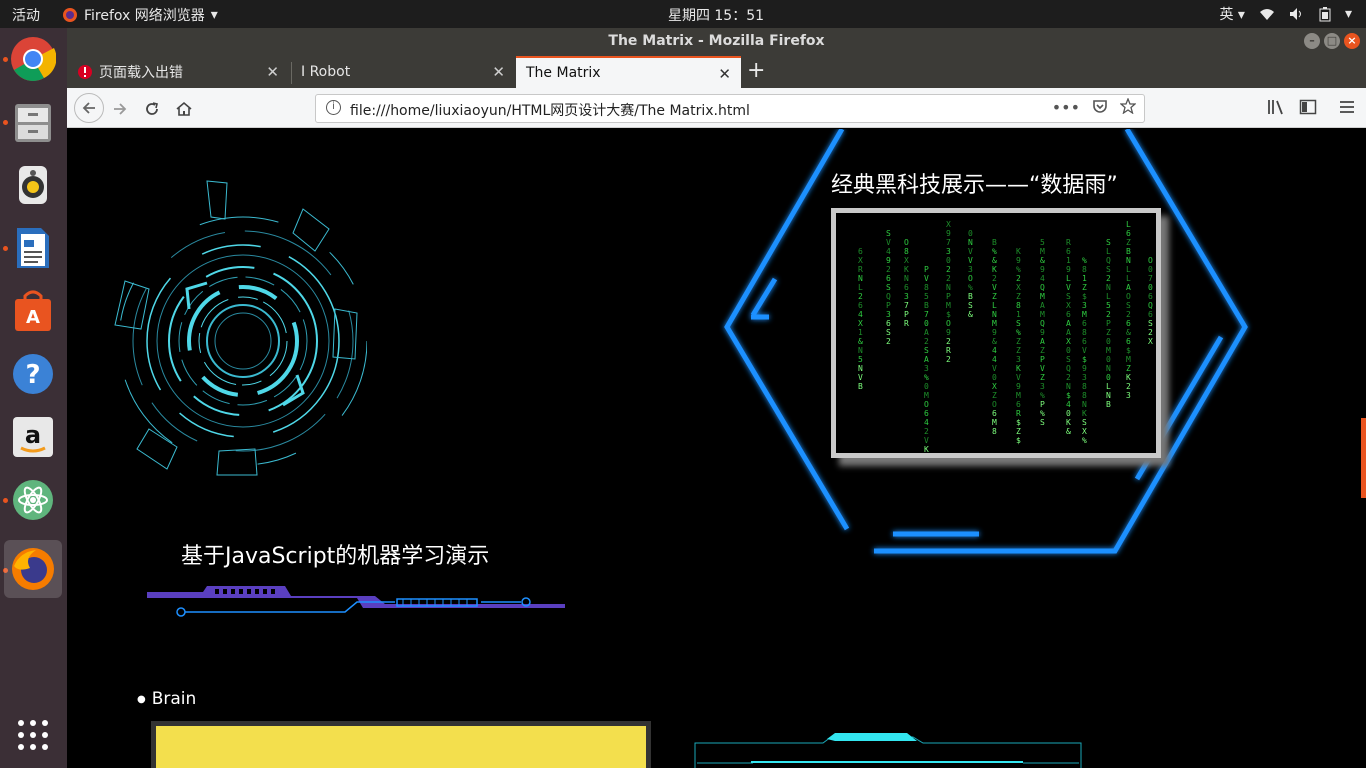 This screenshot has height=768, width=1366. What do you see at coordinates (89, 108) in the screenshot?
I see `back-button` at bounding box center [89, 108].